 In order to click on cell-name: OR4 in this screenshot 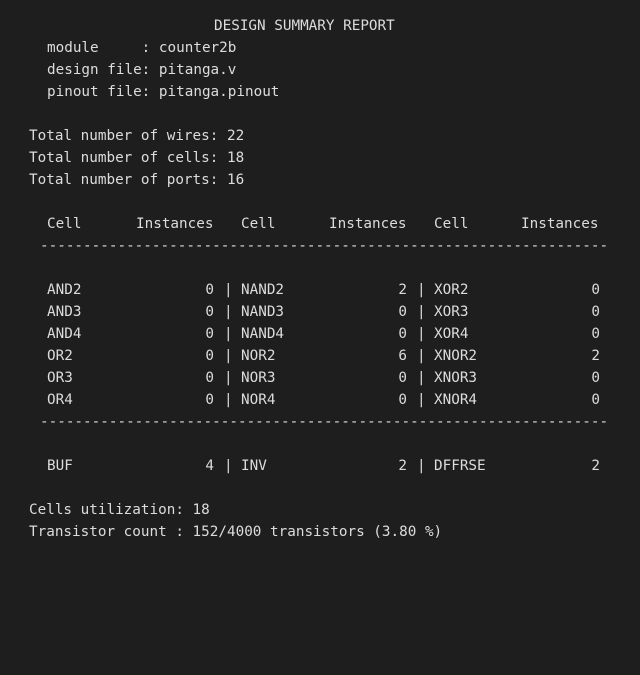, I will do `click(60, 400)`.